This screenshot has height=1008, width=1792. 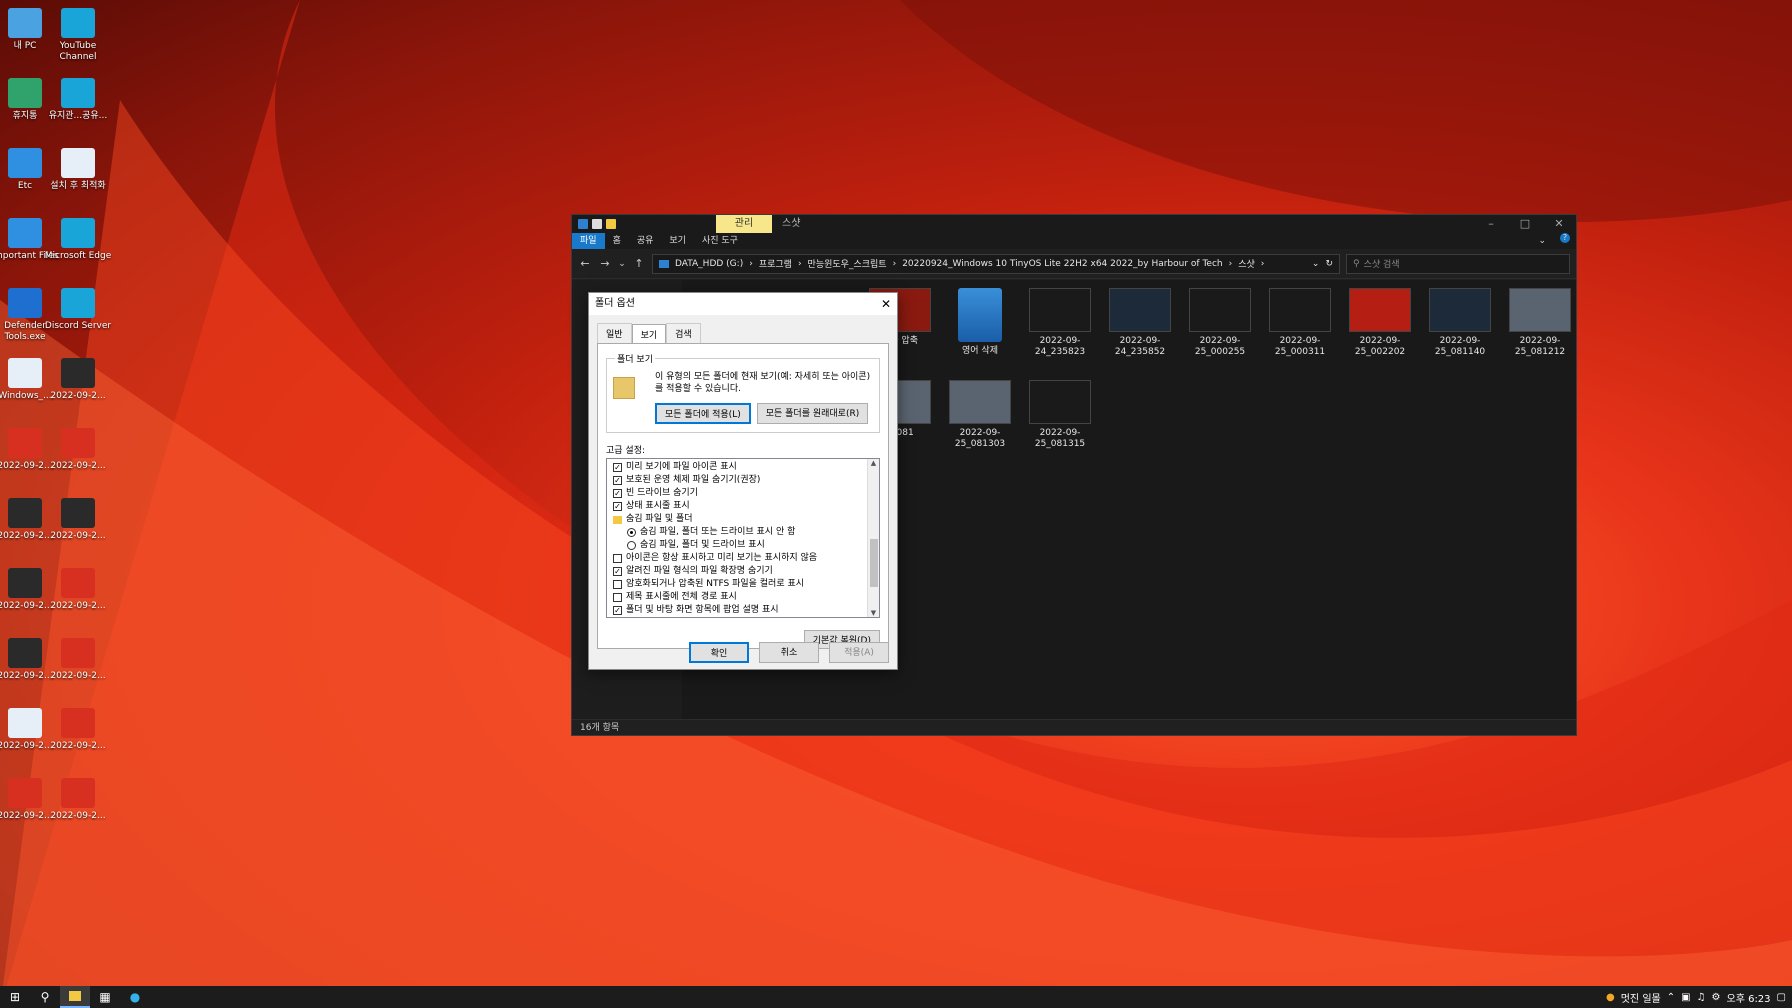 What do you see at coordinates (1491, 224) in the screenshot?
I see `minimize-icon: –` at bounding box center [1491, 224].